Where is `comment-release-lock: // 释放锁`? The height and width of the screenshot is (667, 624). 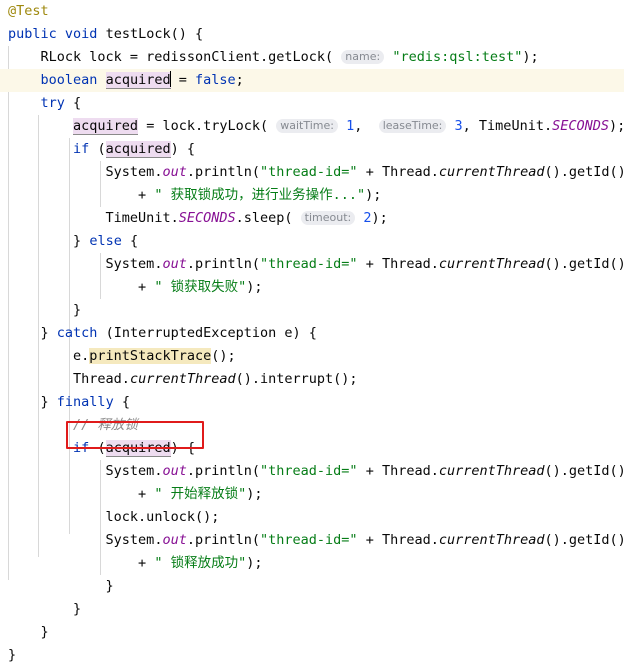
comment-release-lock: // 释放锁 is located at coordinates (105, 425).